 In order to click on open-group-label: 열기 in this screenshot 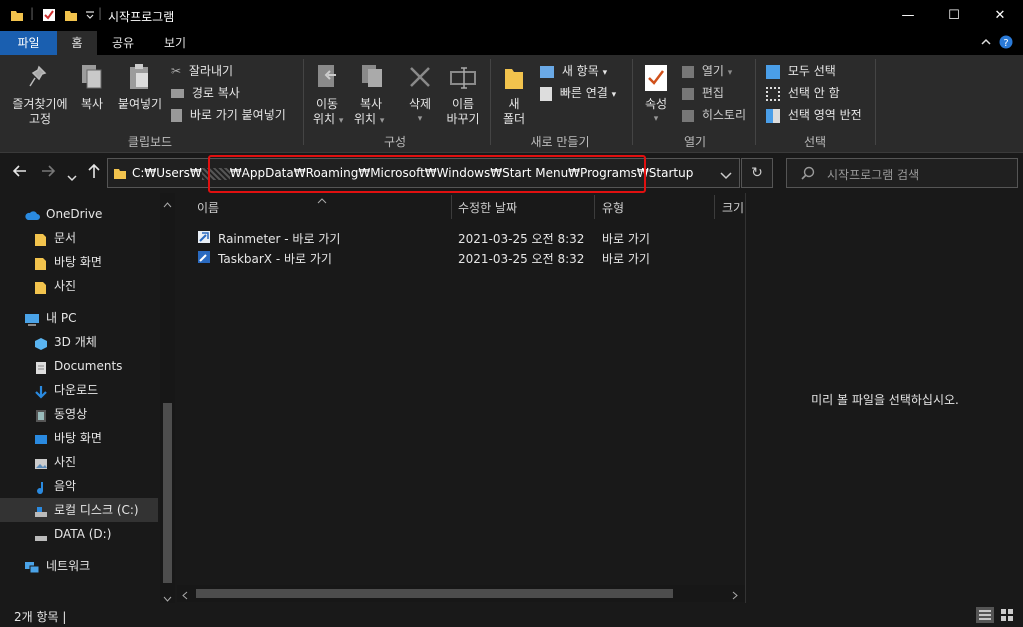, I will do `click(695, 142)`.